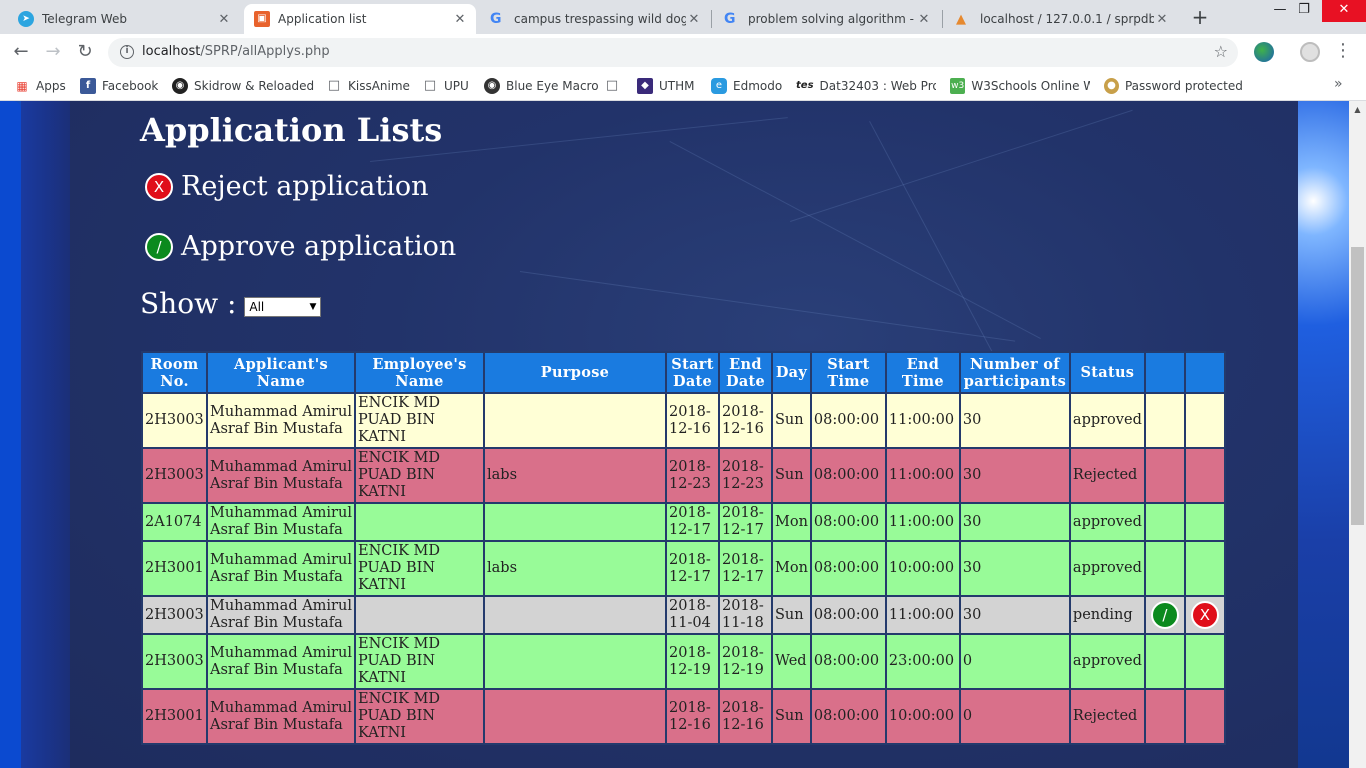 The width and height of the screenshot is (1366, 768). Describe the element at coordinates (791, 615) in the screenshot. I see `cell-day: Sun` at that location.